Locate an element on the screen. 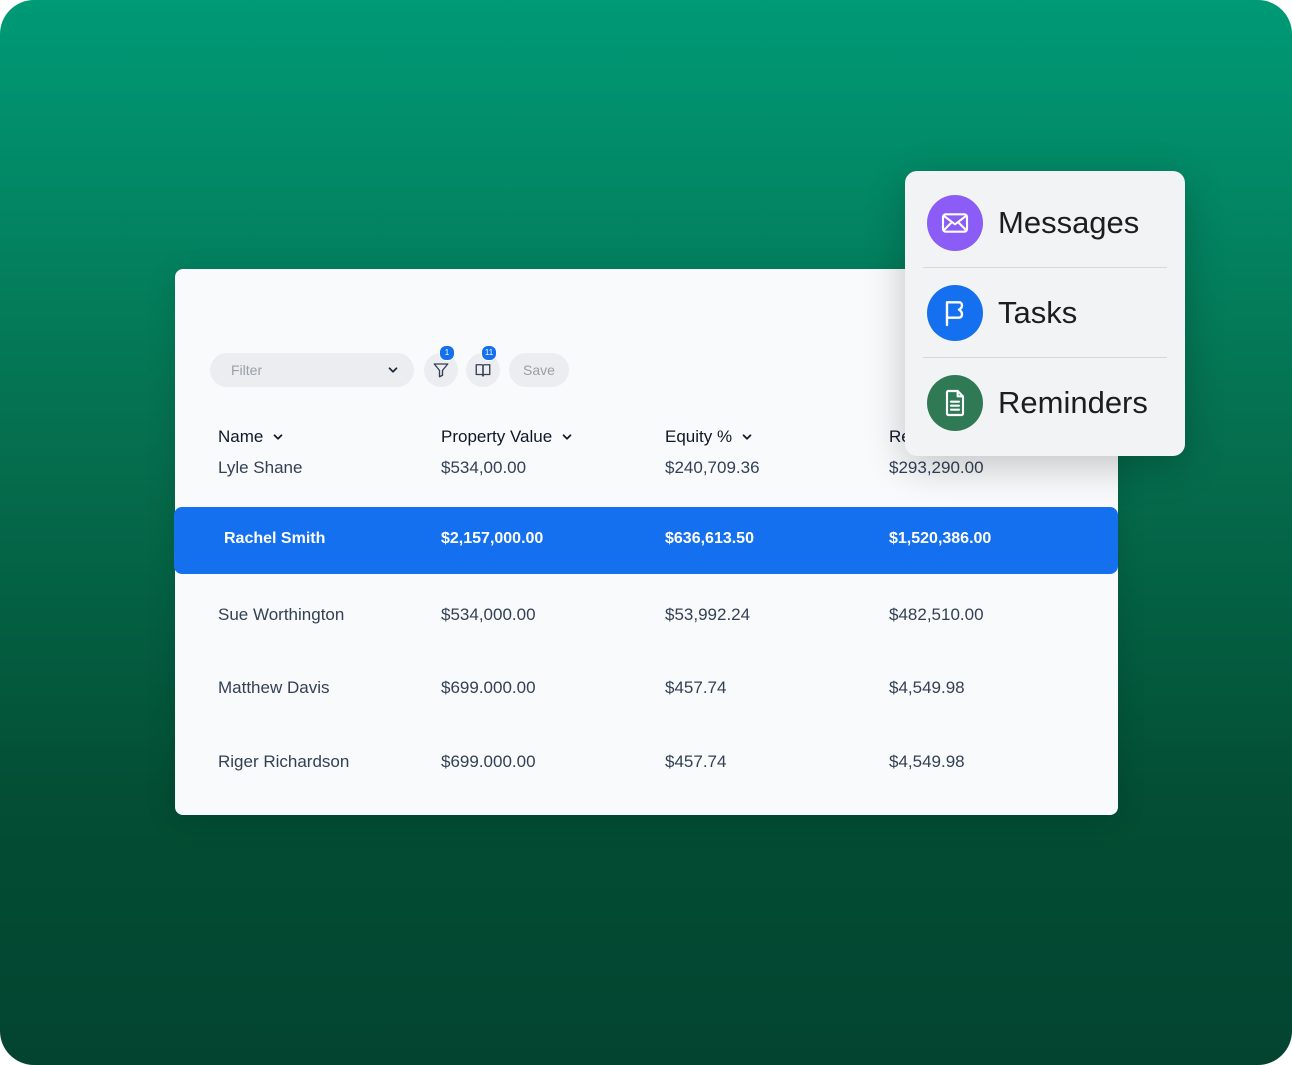  column-header-equity: Equity % is located at coordinates (709, 437).